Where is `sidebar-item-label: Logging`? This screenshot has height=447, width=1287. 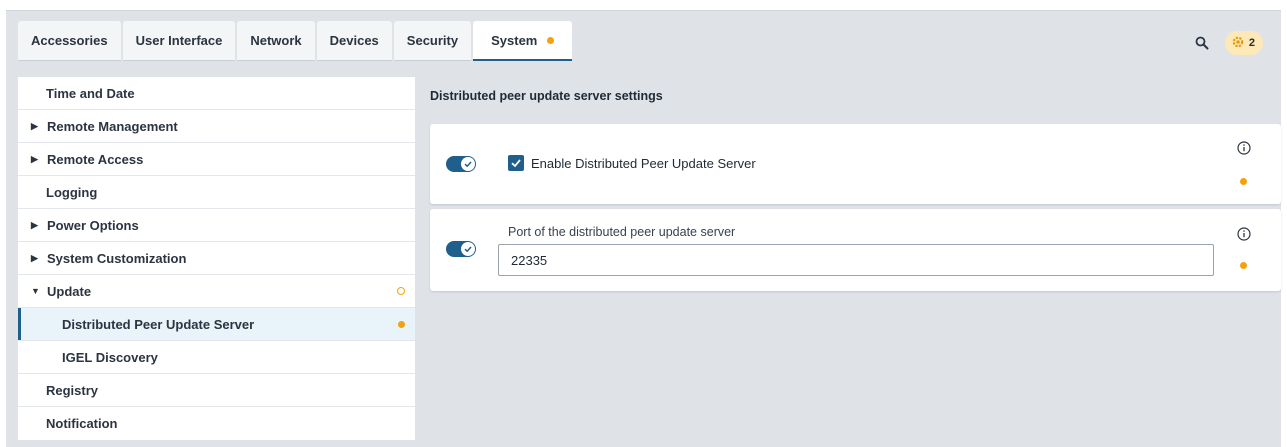 sidebar-item-label: Logging is located at coordinates (72, 192).